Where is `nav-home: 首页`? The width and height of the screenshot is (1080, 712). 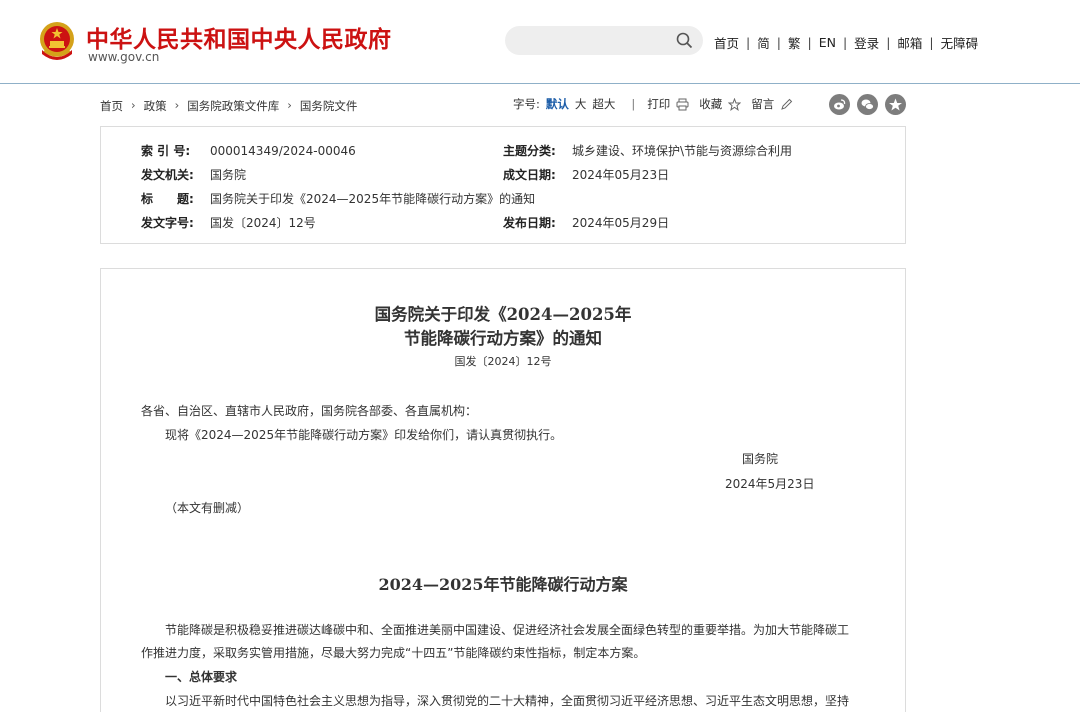
nav-home: 首页 is located at coordinates (726, 42).